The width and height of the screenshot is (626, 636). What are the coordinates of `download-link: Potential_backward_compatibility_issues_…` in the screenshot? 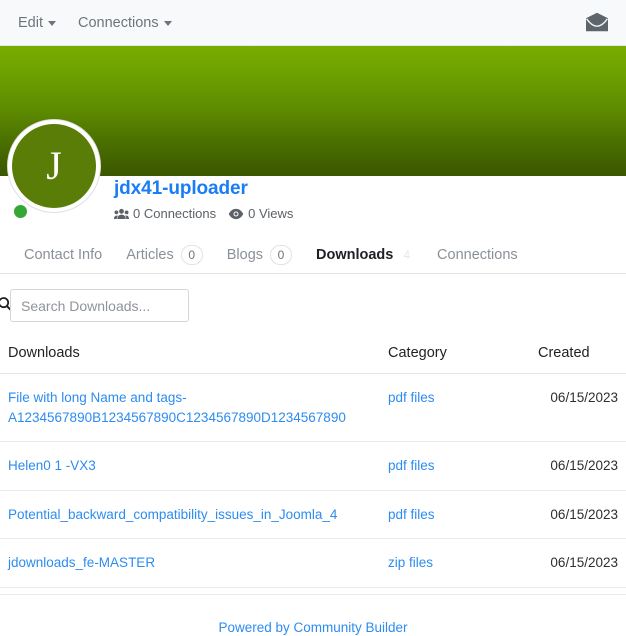 It's located at (172, 514).